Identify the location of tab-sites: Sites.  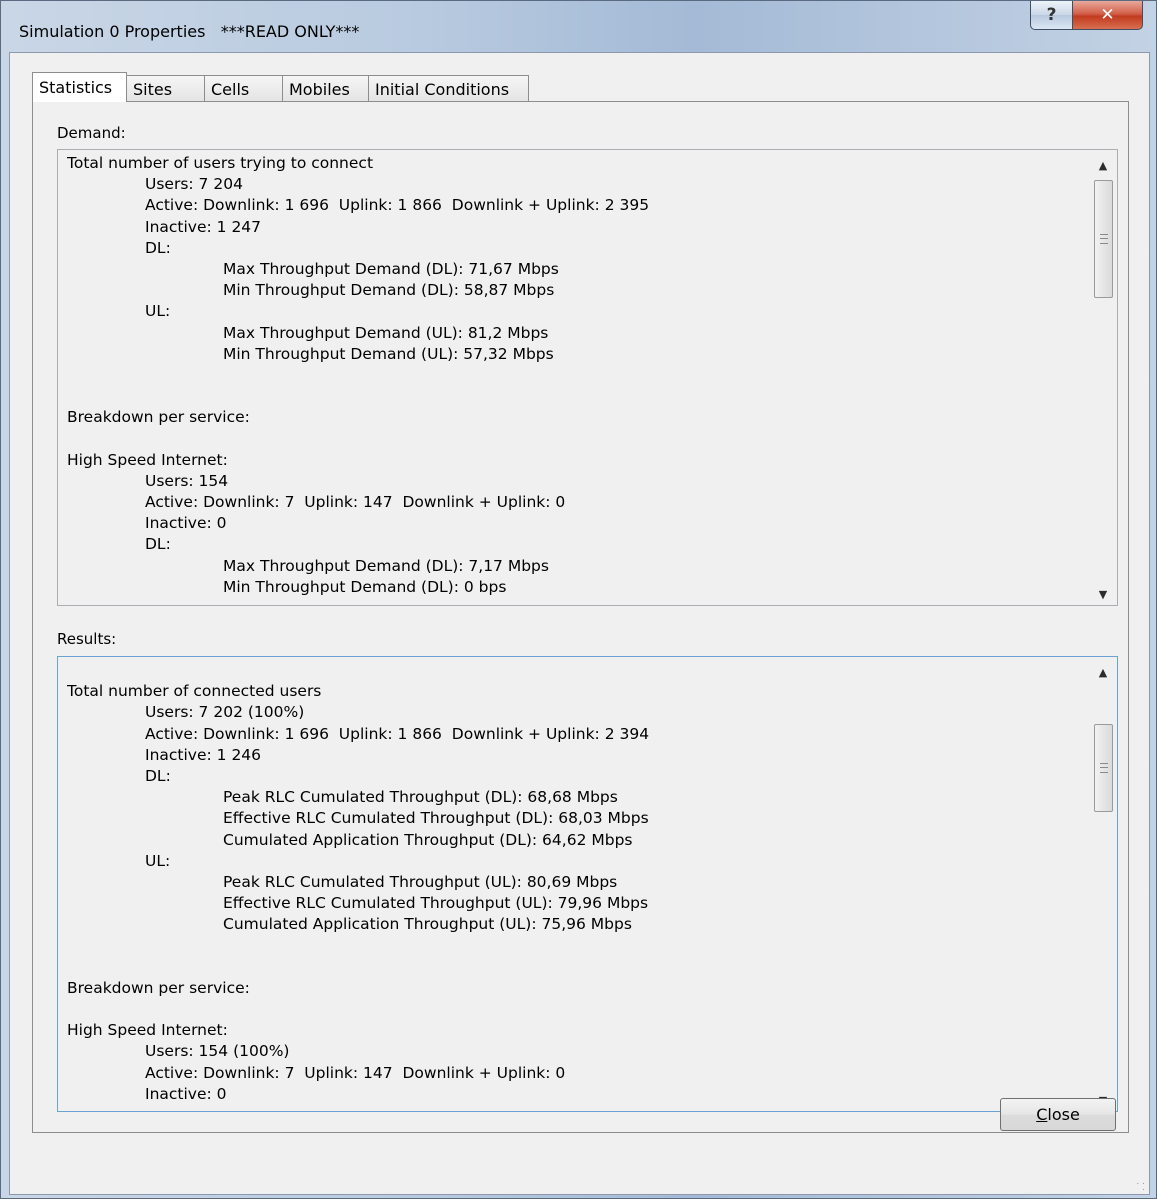
(165, 88).